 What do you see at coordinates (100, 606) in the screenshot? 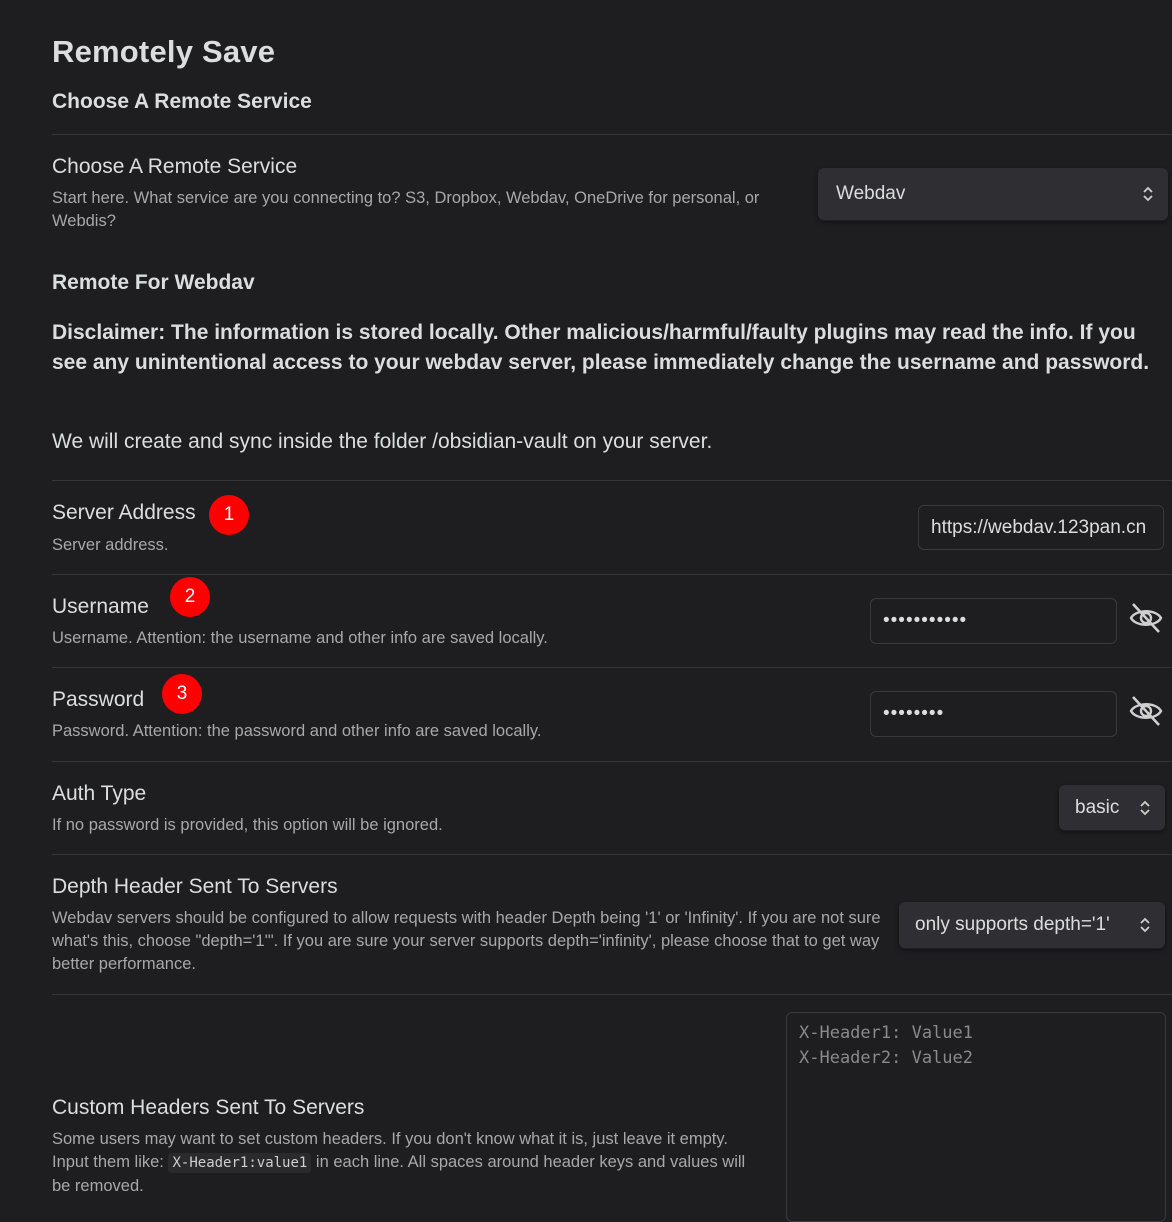
I see `username-name: Username` at bounding box center [100, 606].